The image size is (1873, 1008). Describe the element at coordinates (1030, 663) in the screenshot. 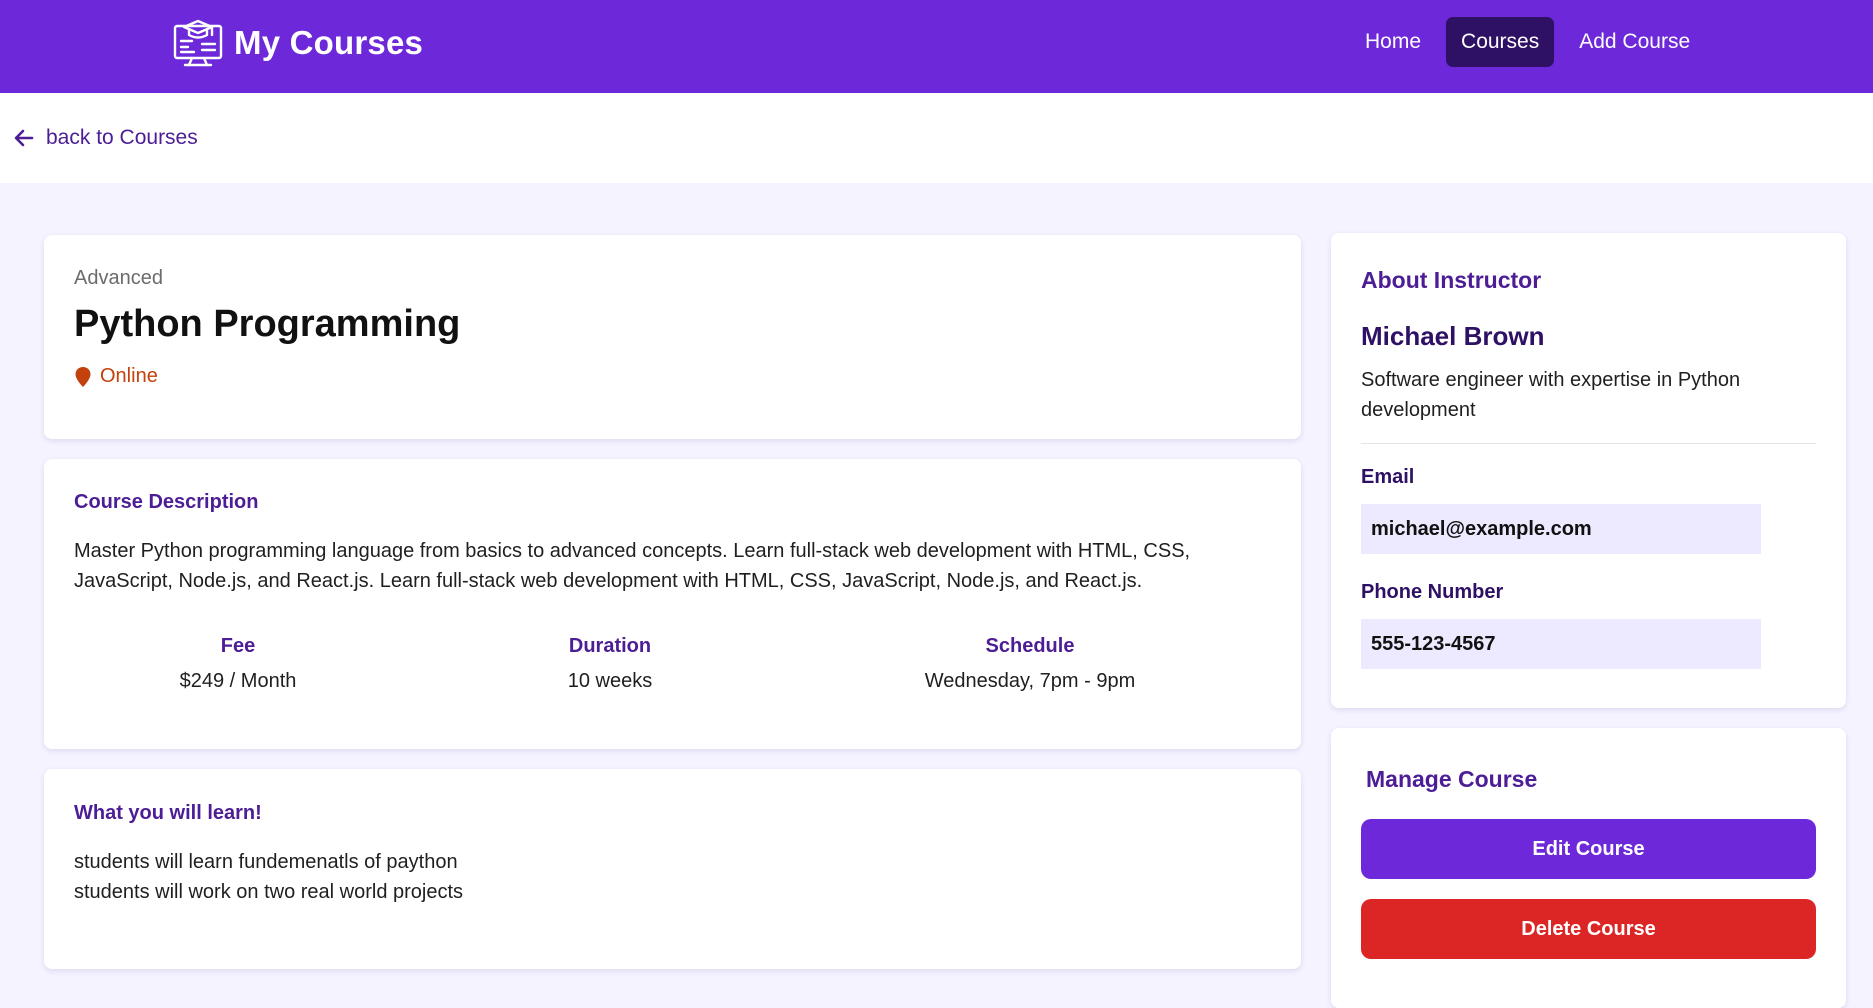

I see `stat-schedule: Schedule Wednesday, 7pm - 9pm` at that location.